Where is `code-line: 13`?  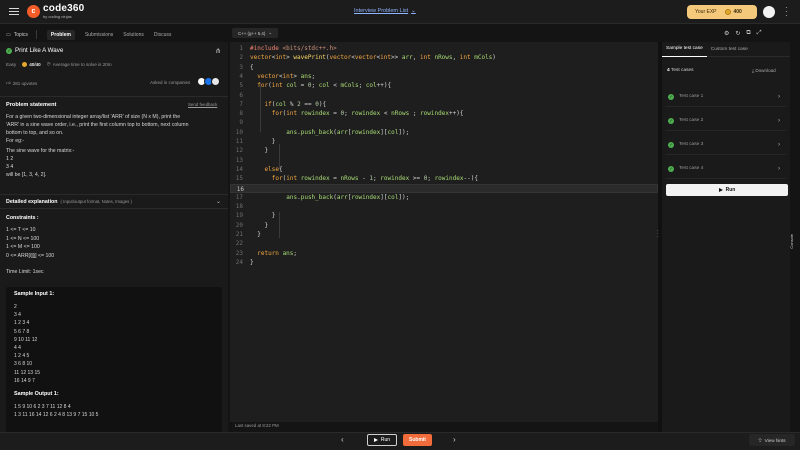
code-line: 13 is located at coordinates (444, 160).